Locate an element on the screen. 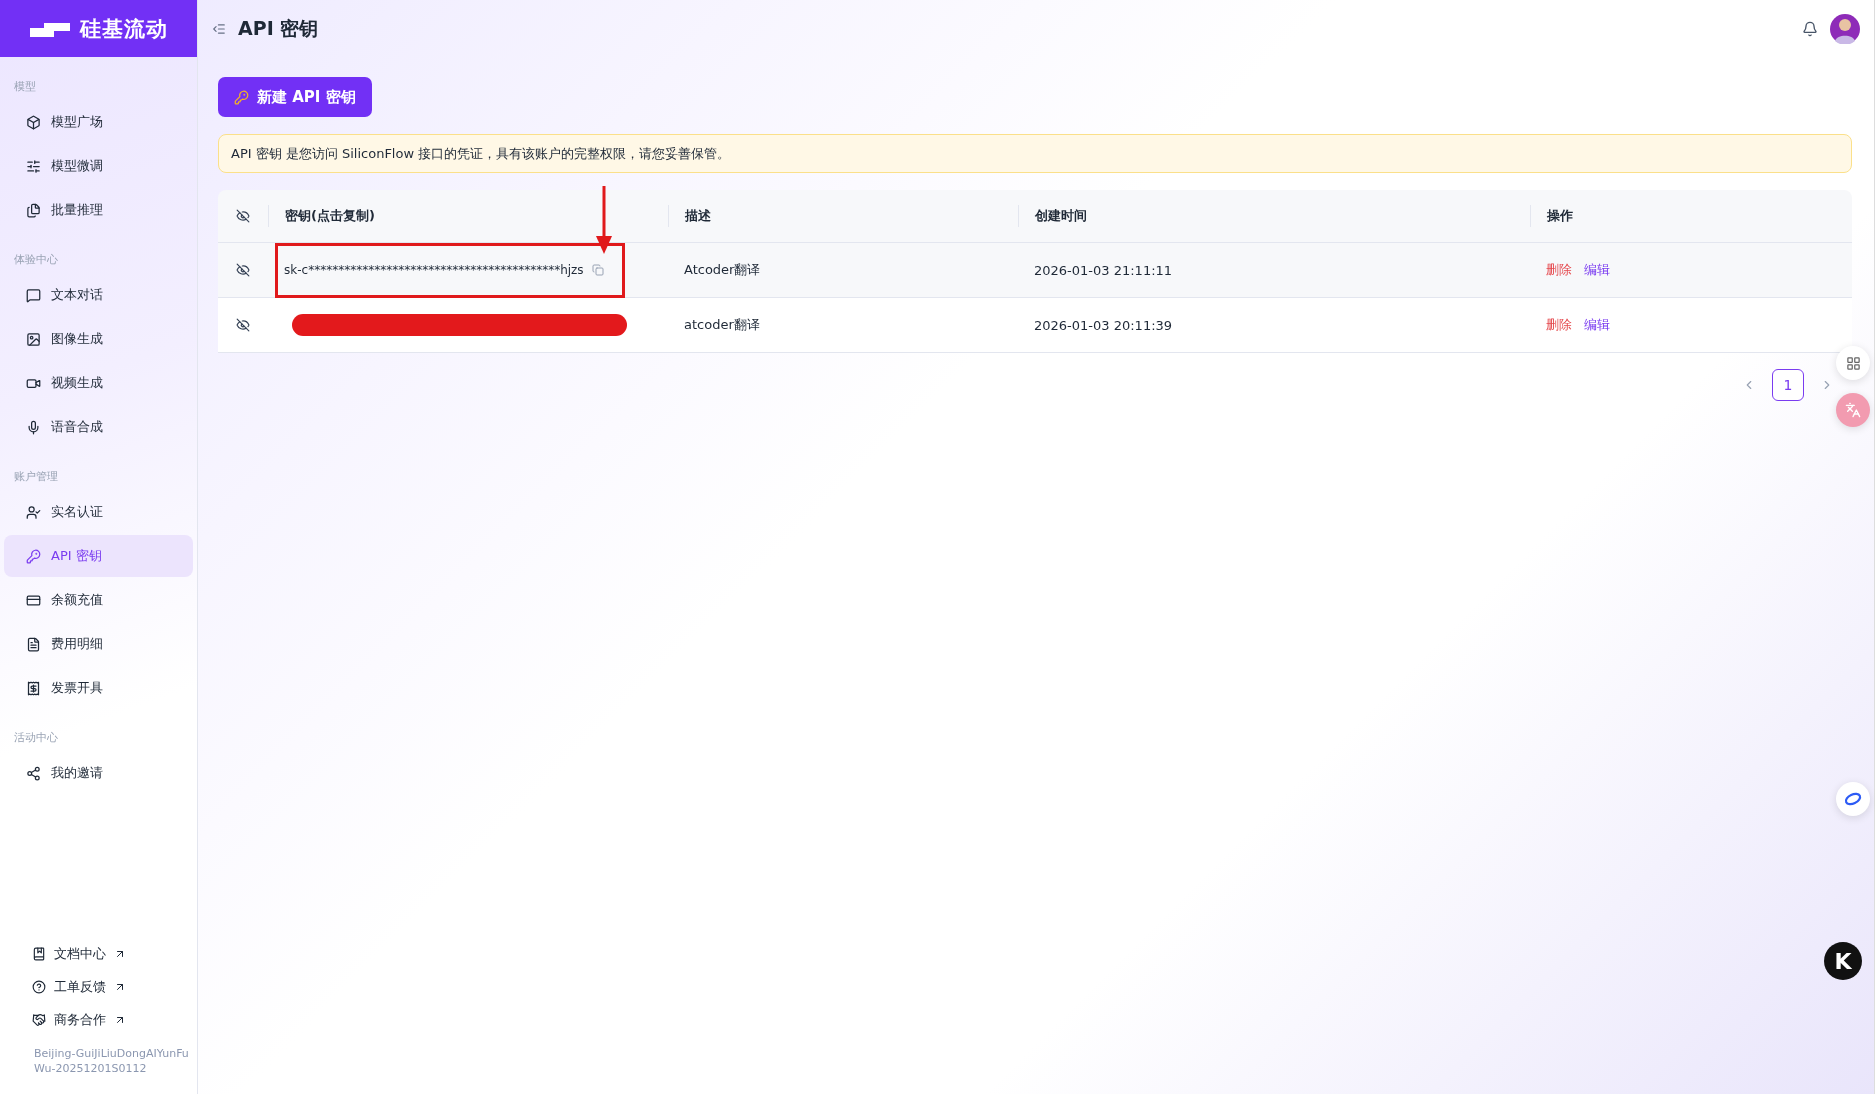 Image resolution: width=1875 pixels, height=1094 pixels. key-icon is located at coordinates (241, 97).